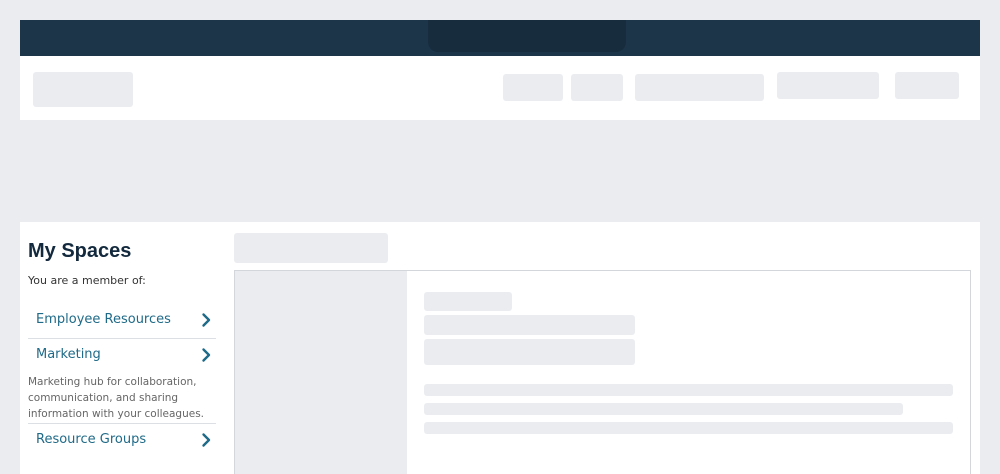  What do you see at coordinates (103, 319) in the screenshot?
I see `space-item-label: Employee Resources` at bounding box center [103, 319].